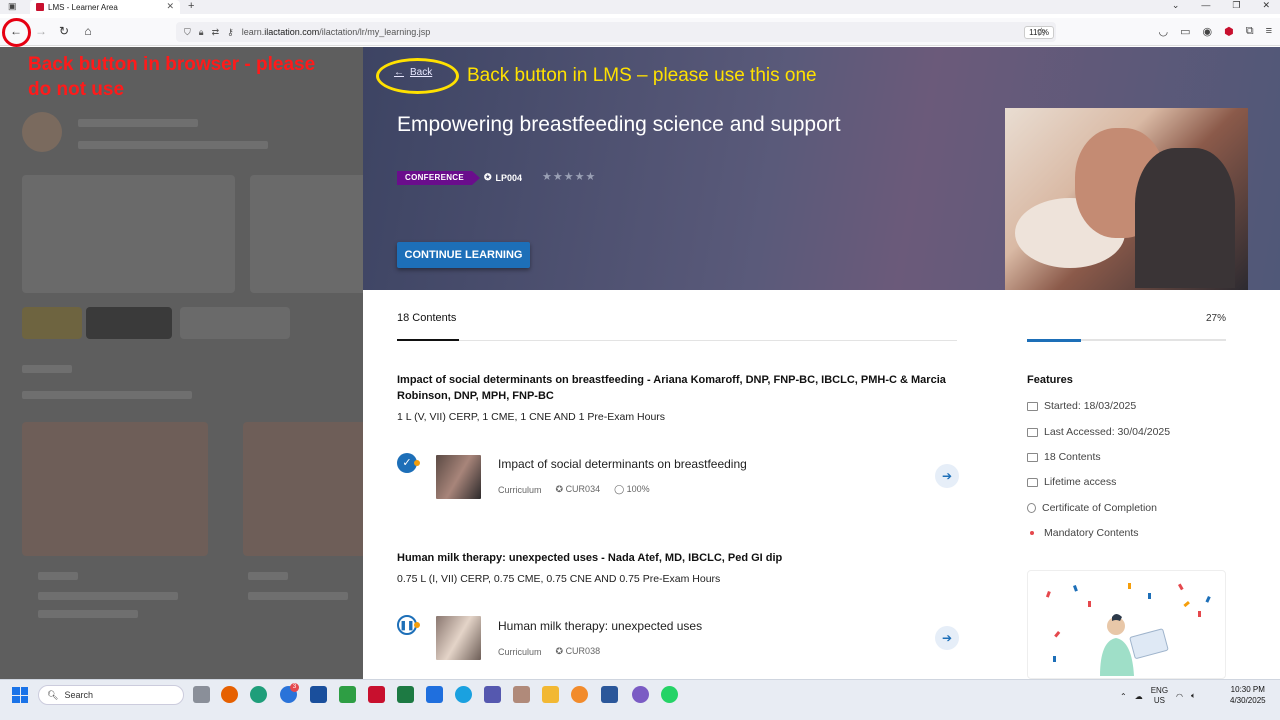 The height and width of the screenshot is (720, 1280). Describe the element at coordinates (201, 694) in the screenshot. I see `calculator-icon` at that location.